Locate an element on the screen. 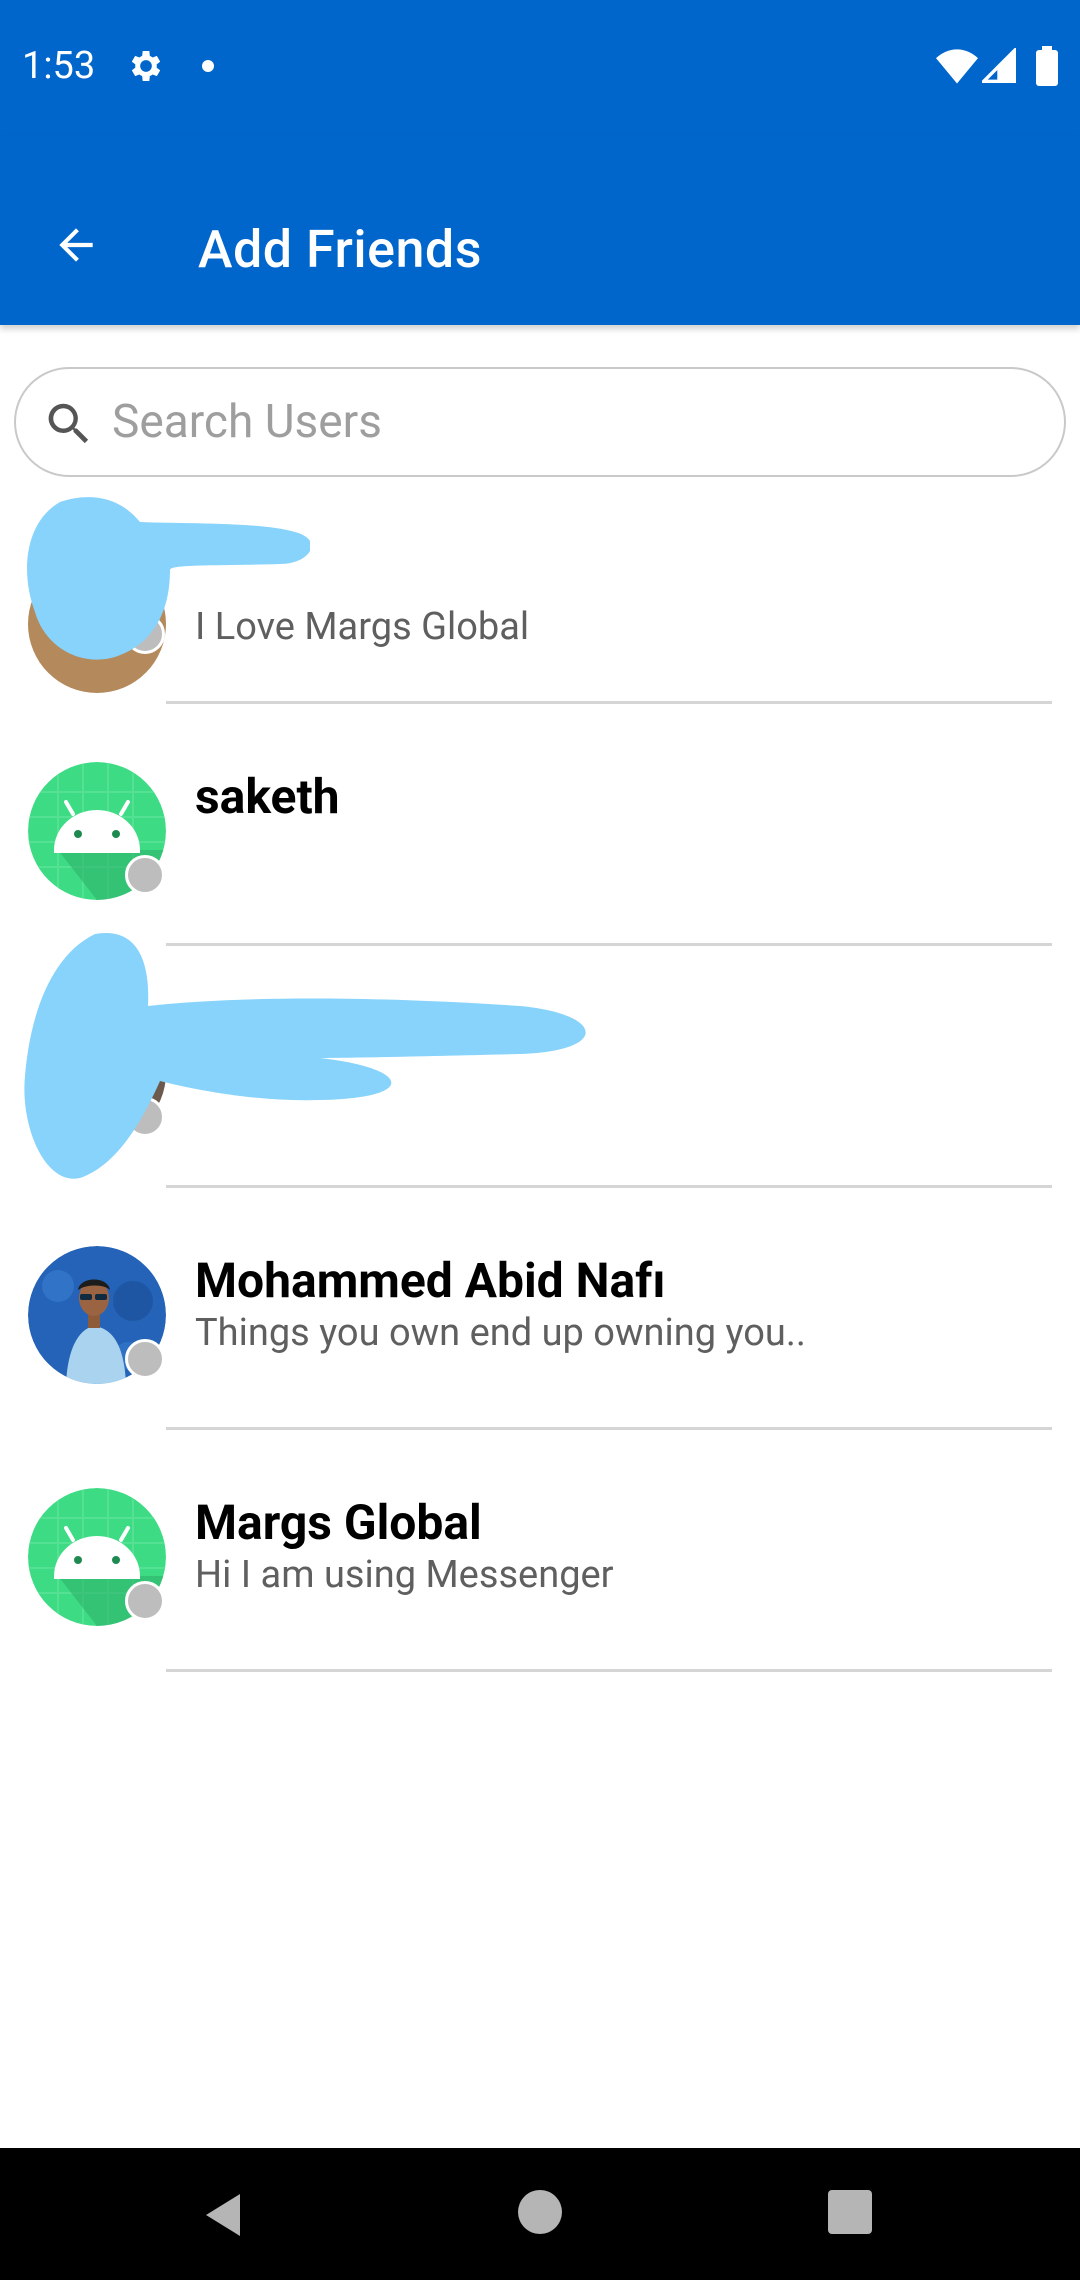 Image resolution: width=1080 pixels, height=2280 pixels. back-button is located at coordinates (76, 245).